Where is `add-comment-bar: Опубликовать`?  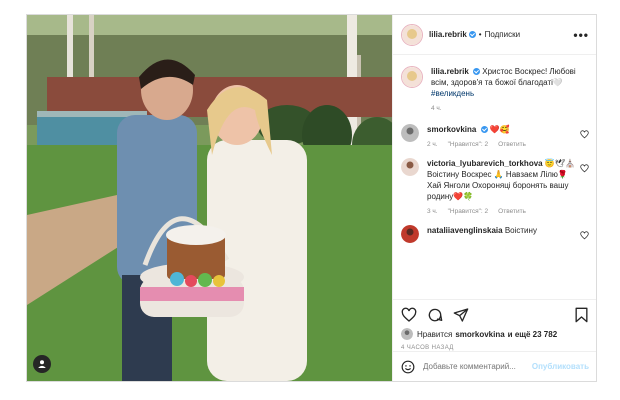 add-comment-bar: Опубликовать is located at coordinates (494, 366).